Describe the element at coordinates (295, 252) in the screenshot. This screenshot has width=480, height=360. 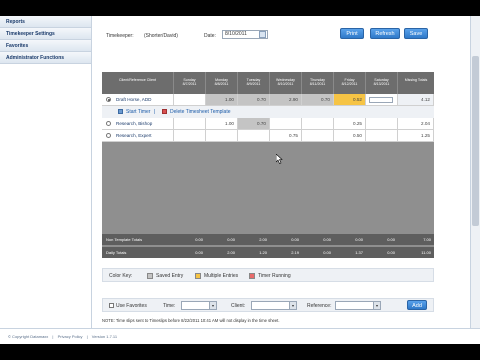
I see `total-cell: 2.19` at that location.